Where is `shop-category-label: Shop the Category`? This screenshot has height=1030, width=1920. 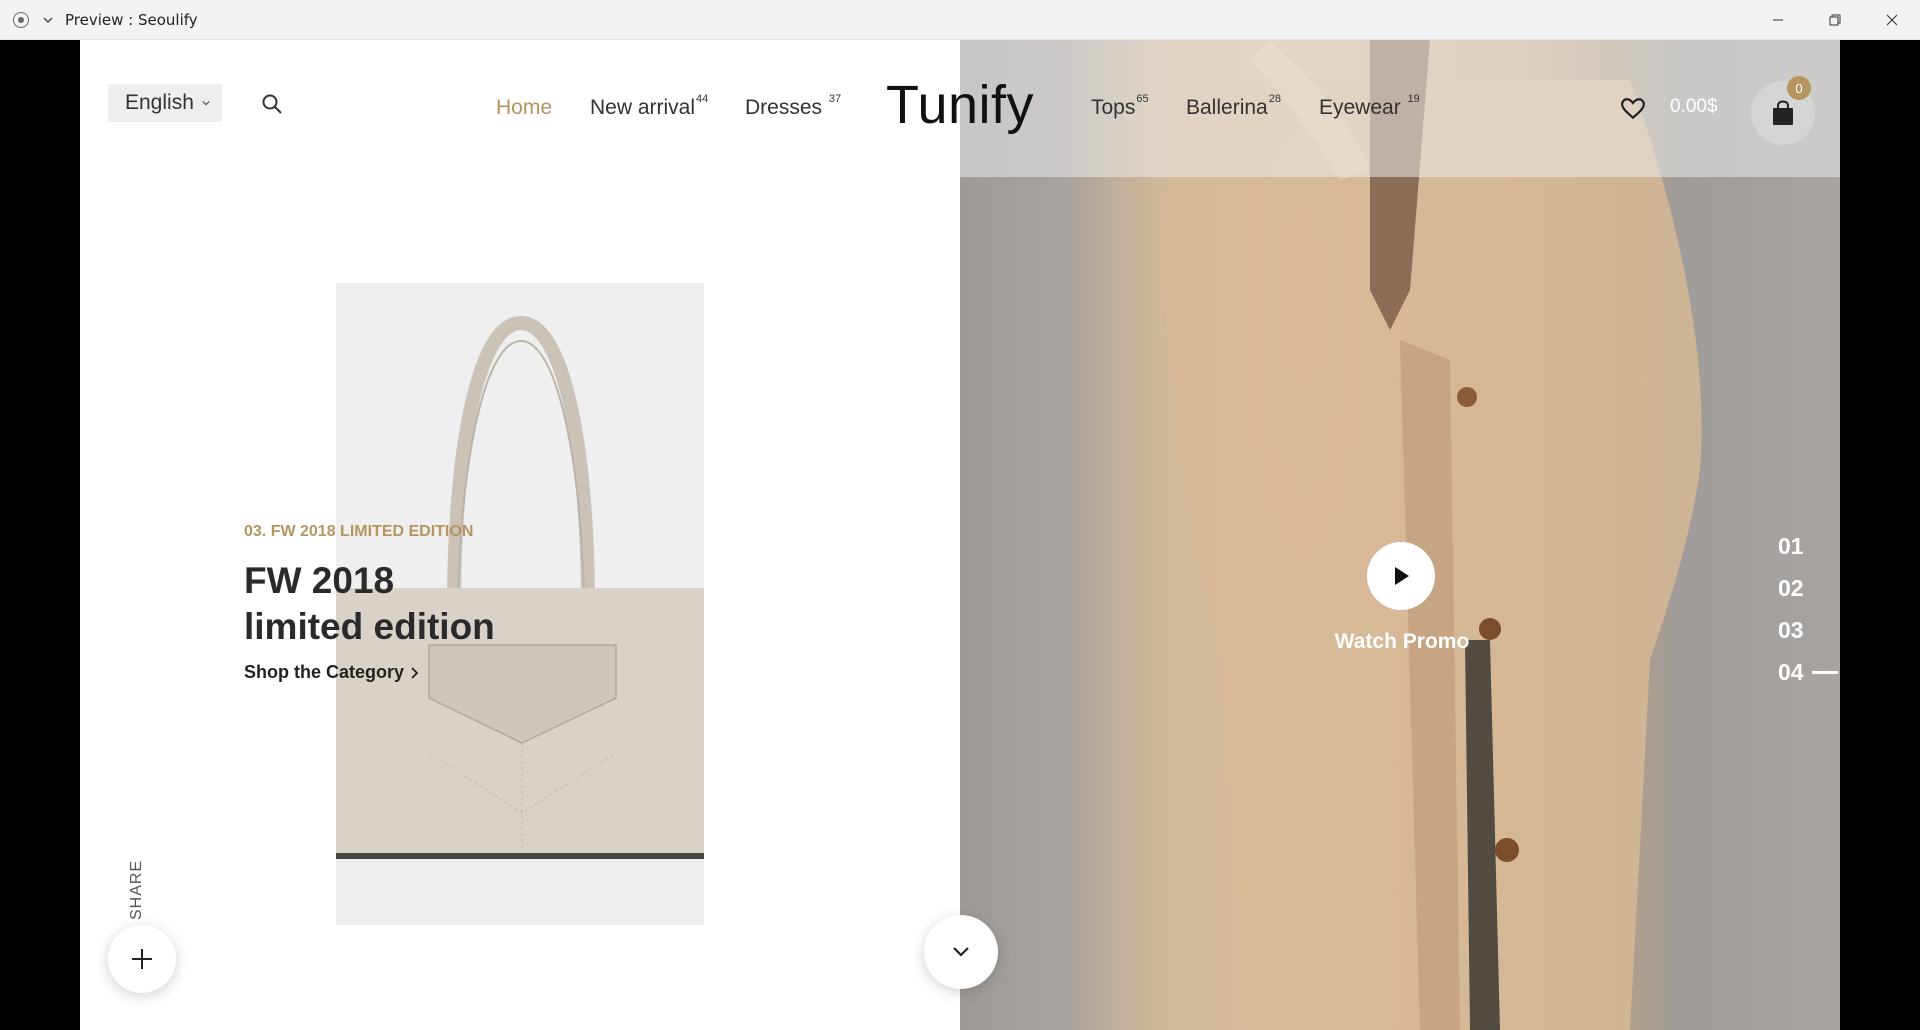 shop-category-label: Shop the Category is located at coordinates (324, 672).